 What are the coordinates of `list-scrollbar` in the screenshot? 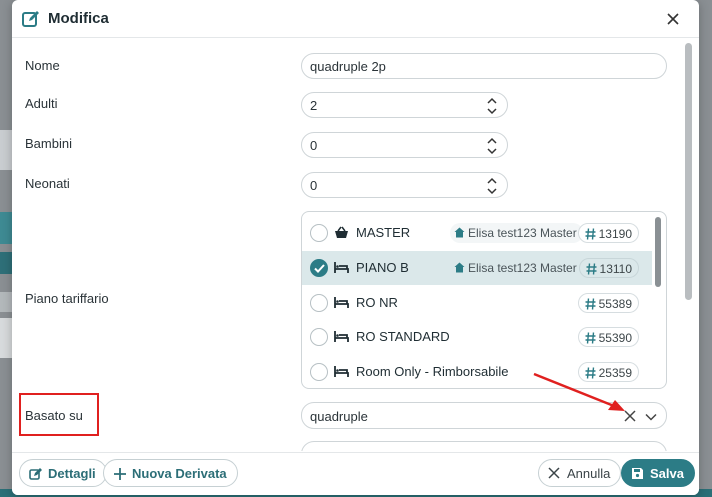 It's located at (658, 252).